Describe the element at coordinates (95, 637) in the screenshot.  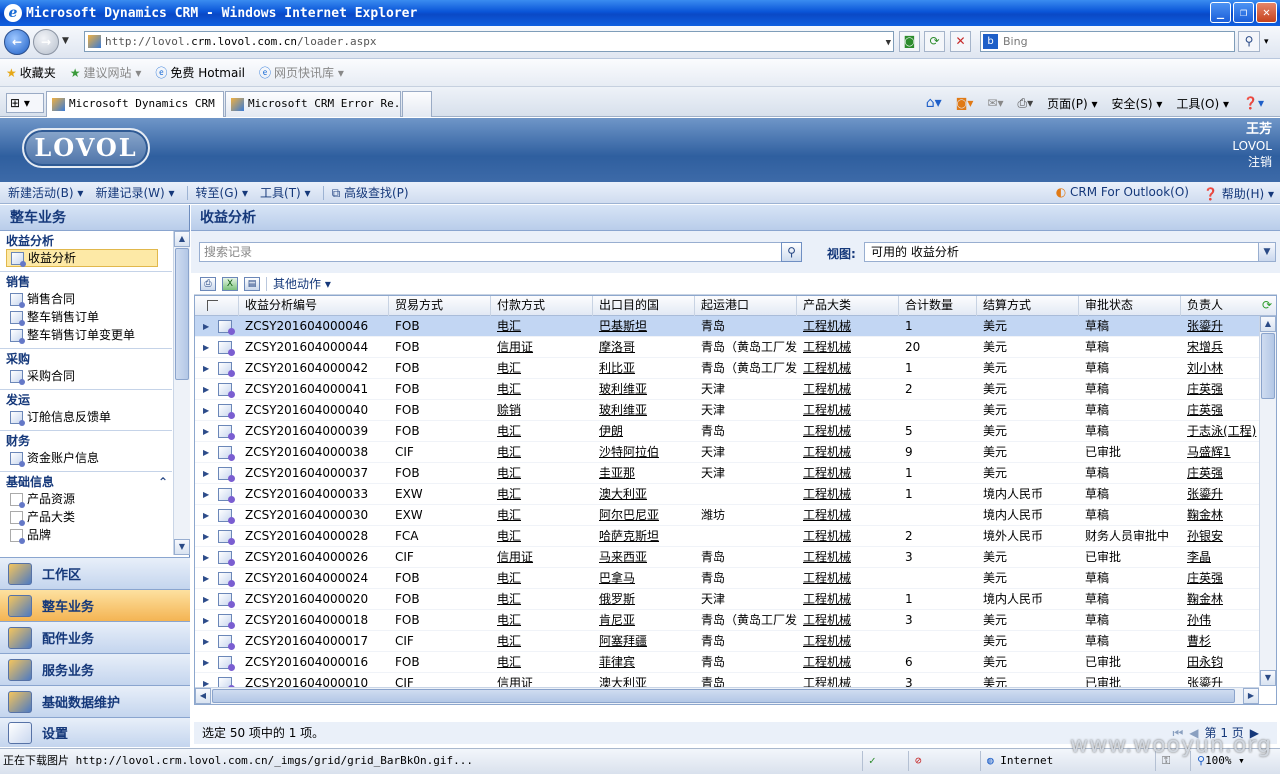
I see `wunderbar-parts-business: 配件业务` at that location.